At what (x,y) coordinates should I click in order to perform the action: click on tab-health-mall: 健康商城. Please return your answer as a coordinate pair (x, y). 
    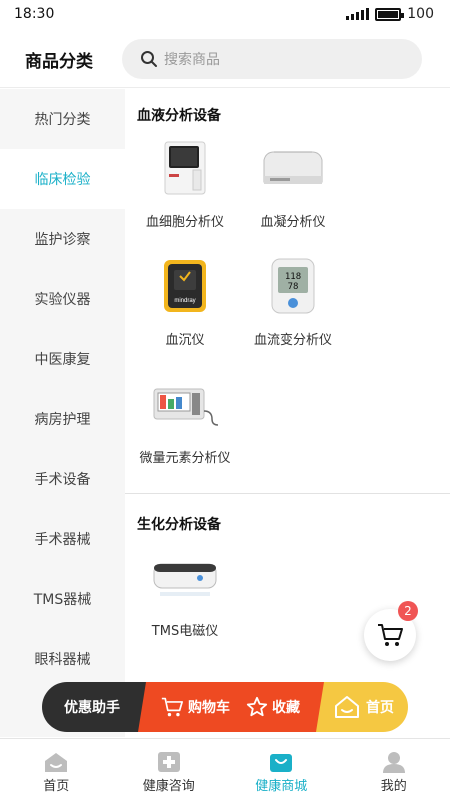
    Looking at the image, I should click on (281, 769).